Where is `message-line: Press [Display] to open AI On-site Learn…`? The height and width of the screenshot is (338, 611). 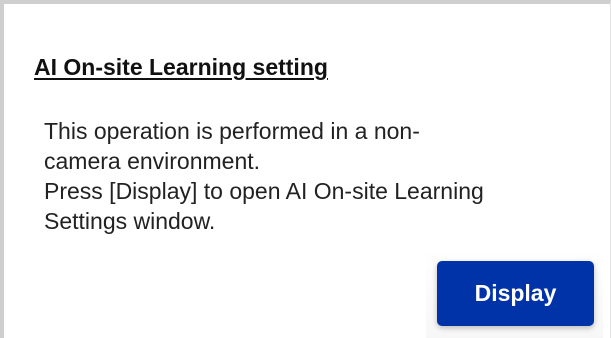 message-line: Press [Display] to open AI On-site Learn… is located at coordinates (264, 191).